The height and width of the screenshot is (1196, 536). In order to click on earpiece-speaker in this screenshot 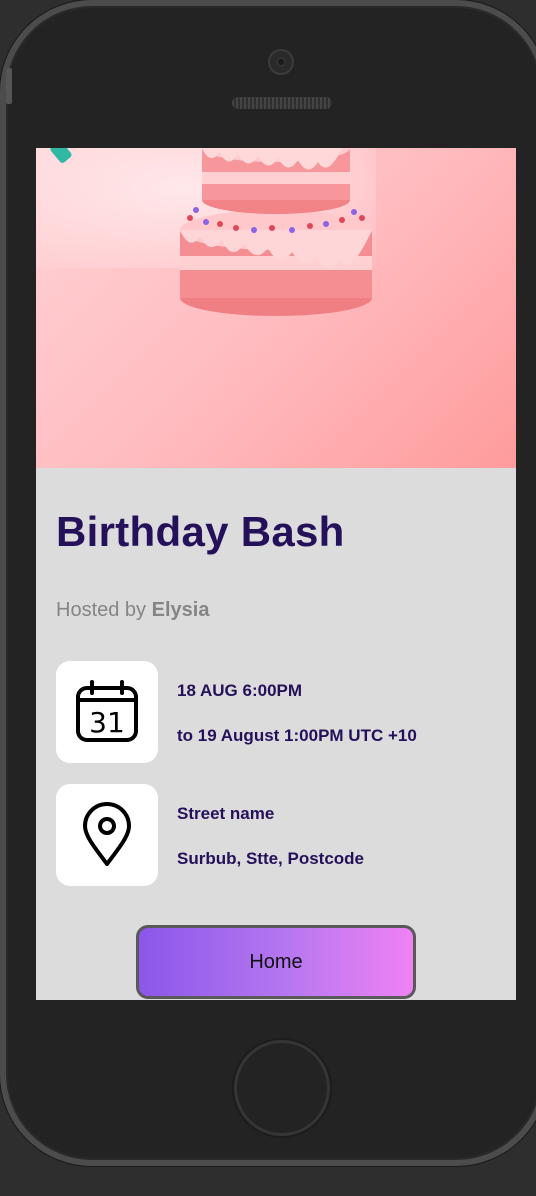, I will do `click(282, 103)`.